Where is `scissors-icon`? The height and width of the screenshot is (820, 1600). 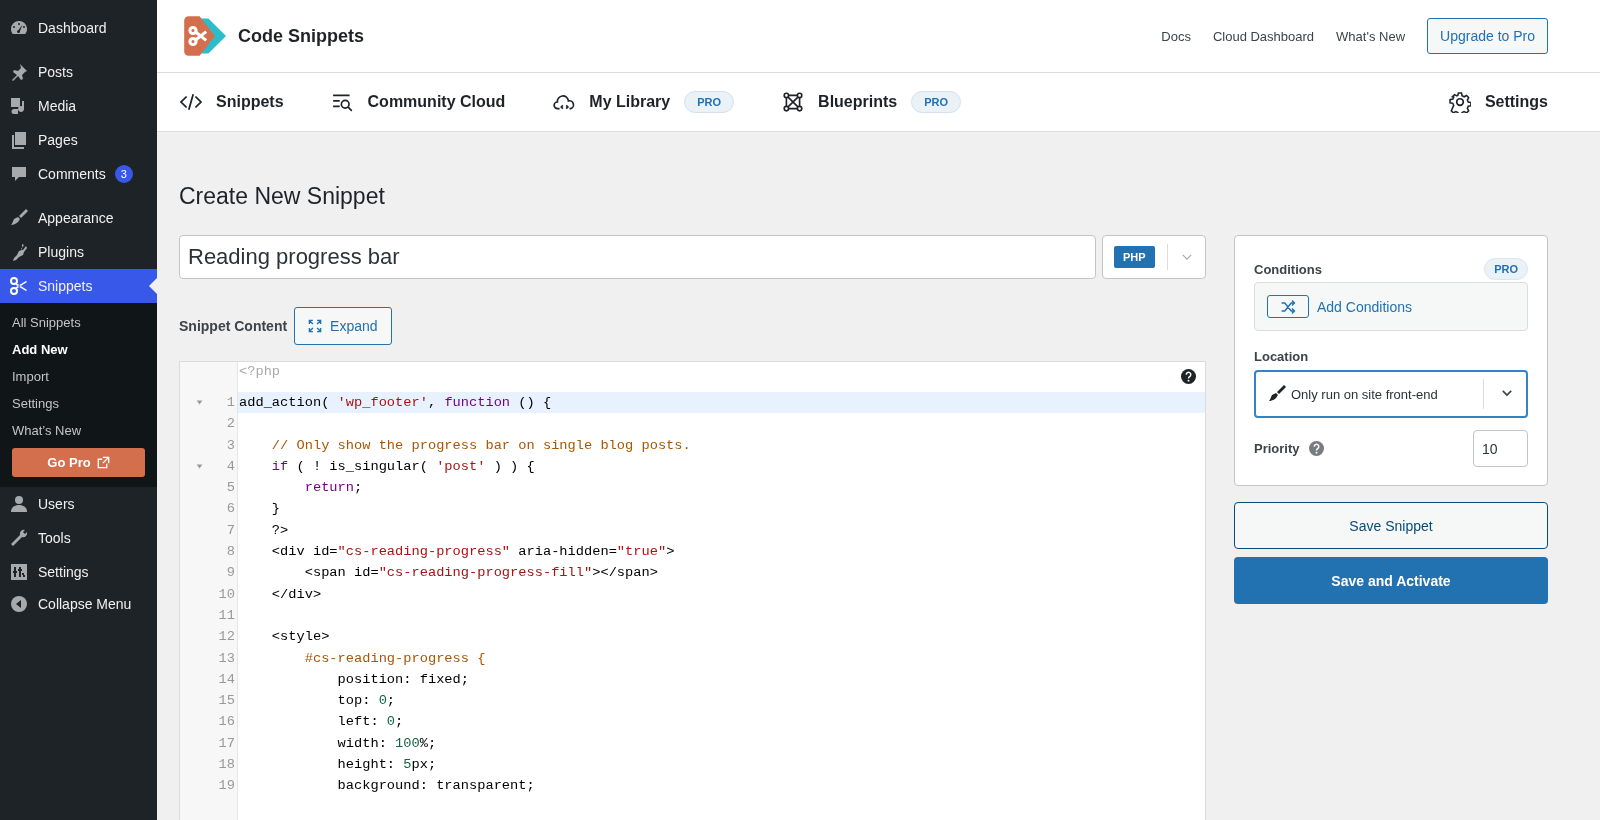
scissors-icon is located at coordinates (19, 286).